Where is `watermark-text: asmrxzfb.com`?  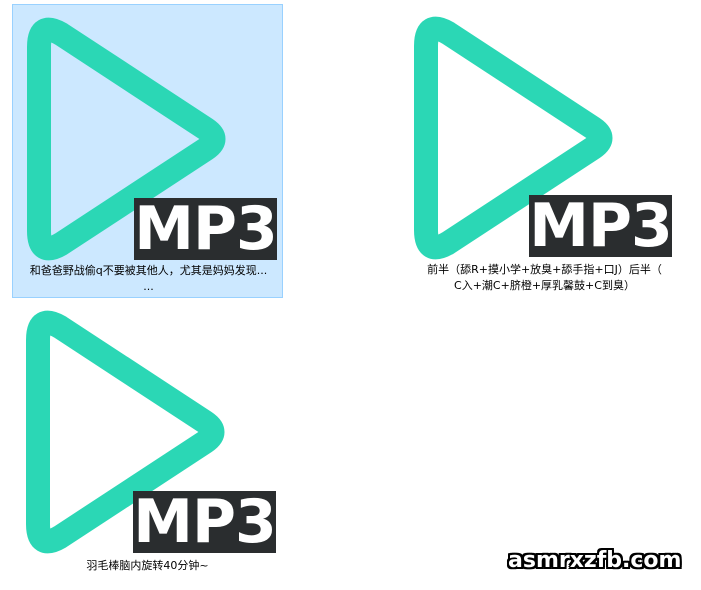 watermark-text: asmrxzfb.com is located at coordinates (595, 560).